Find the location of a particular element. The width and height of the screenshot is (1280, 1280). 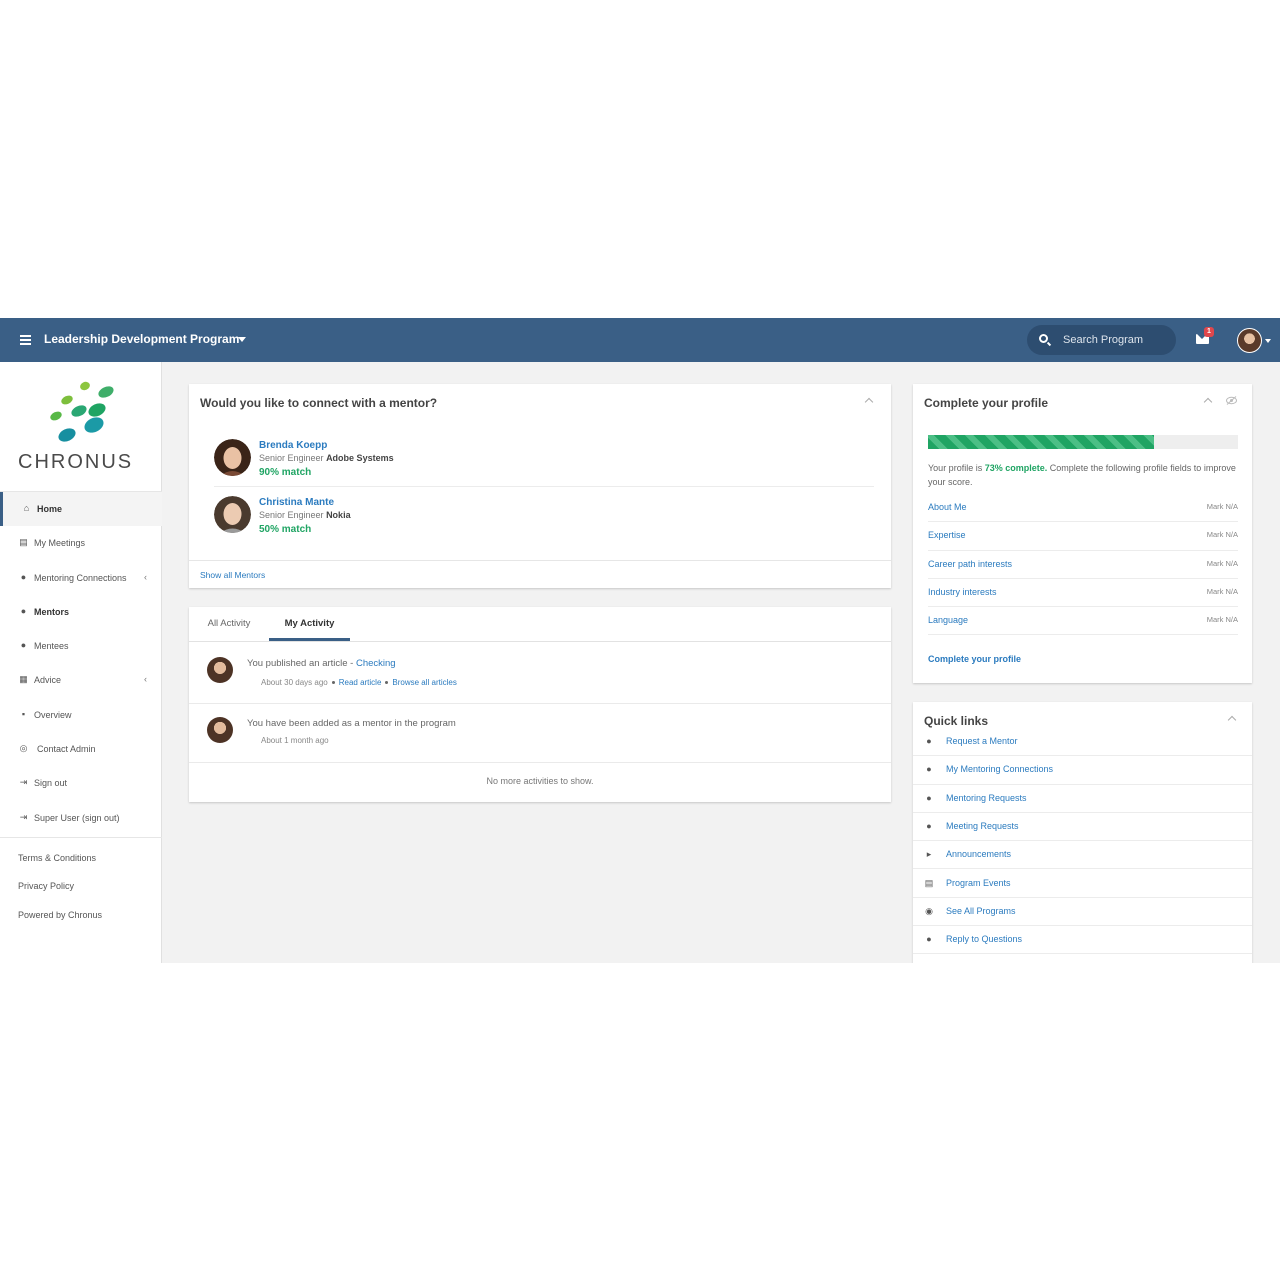

mentor-role: Senior Engineer Adobe Systems is located at coordinates (326, 458).